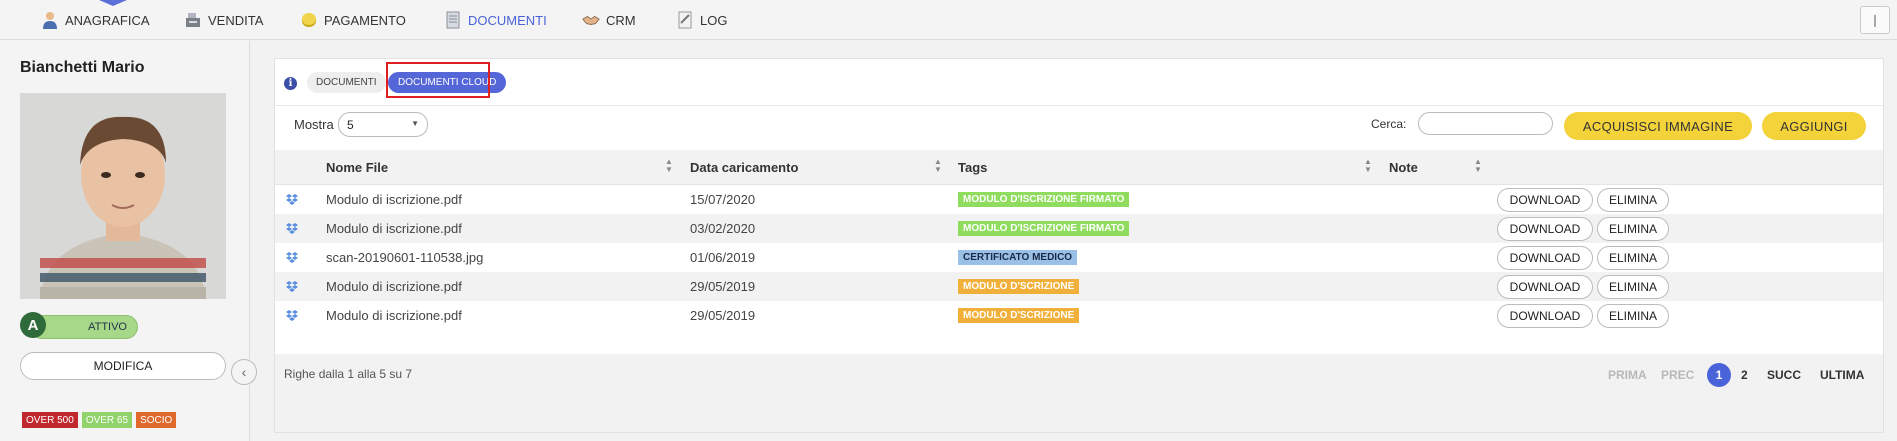 The image size is (1897, 441). Describe the element at coordinates (314, 124) in the screenshot. I see `show-entries-label: Mostra` at that location.